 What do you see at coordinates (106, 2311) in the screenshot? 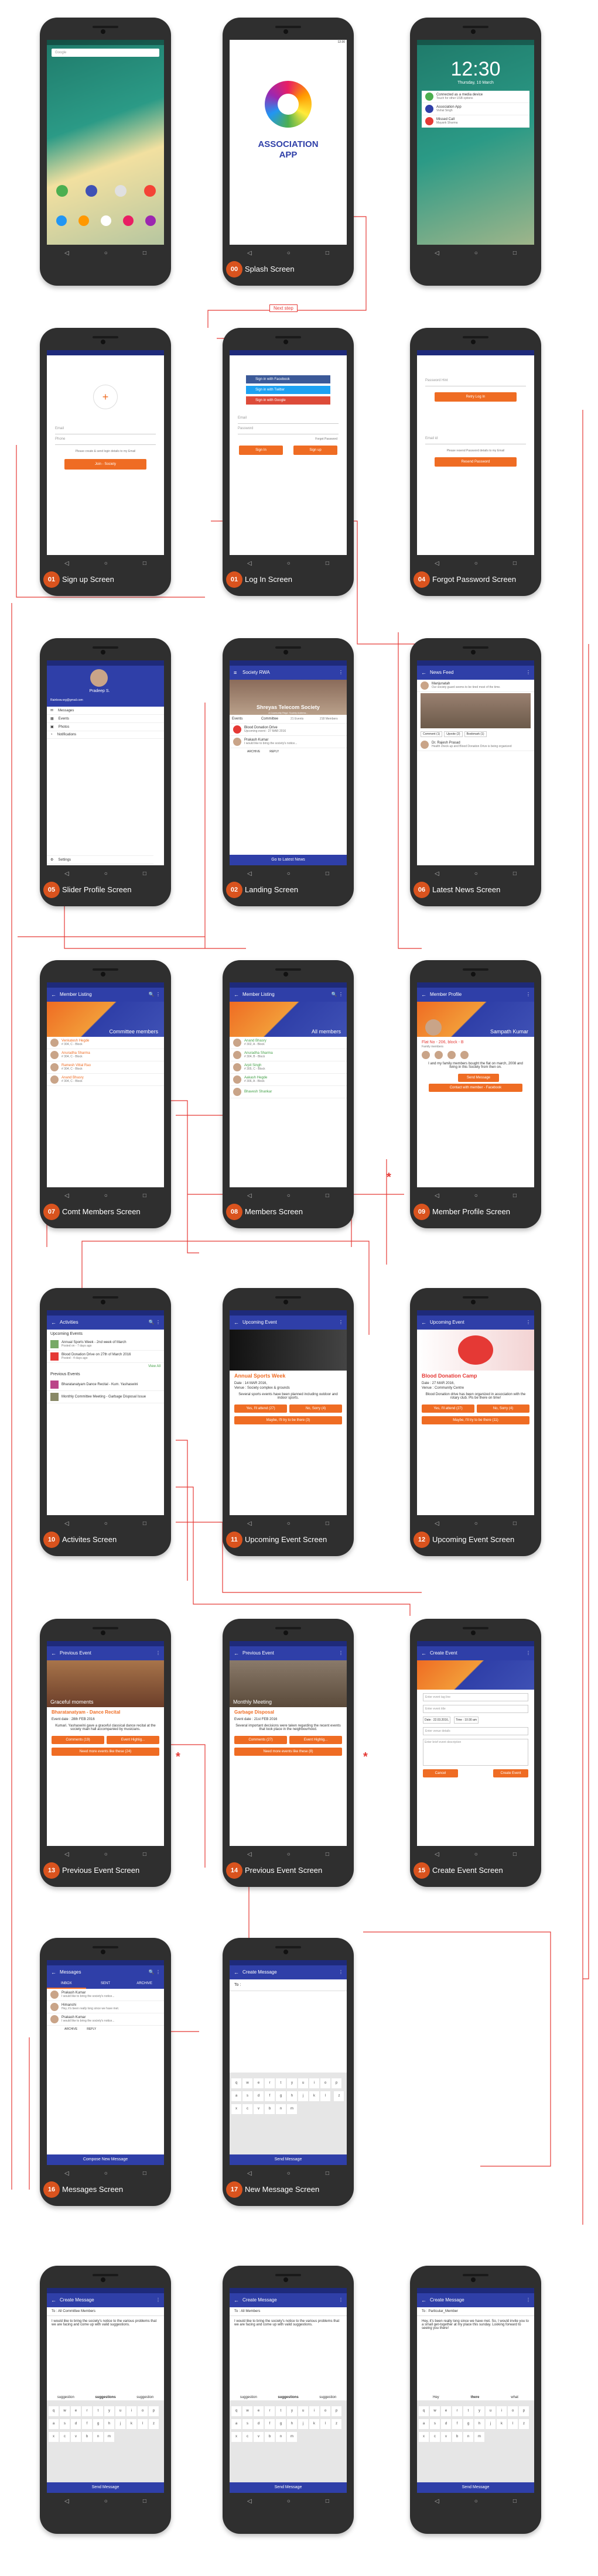
I see `to-field: To : All Committee Members` at bounding box center [106, 2311].